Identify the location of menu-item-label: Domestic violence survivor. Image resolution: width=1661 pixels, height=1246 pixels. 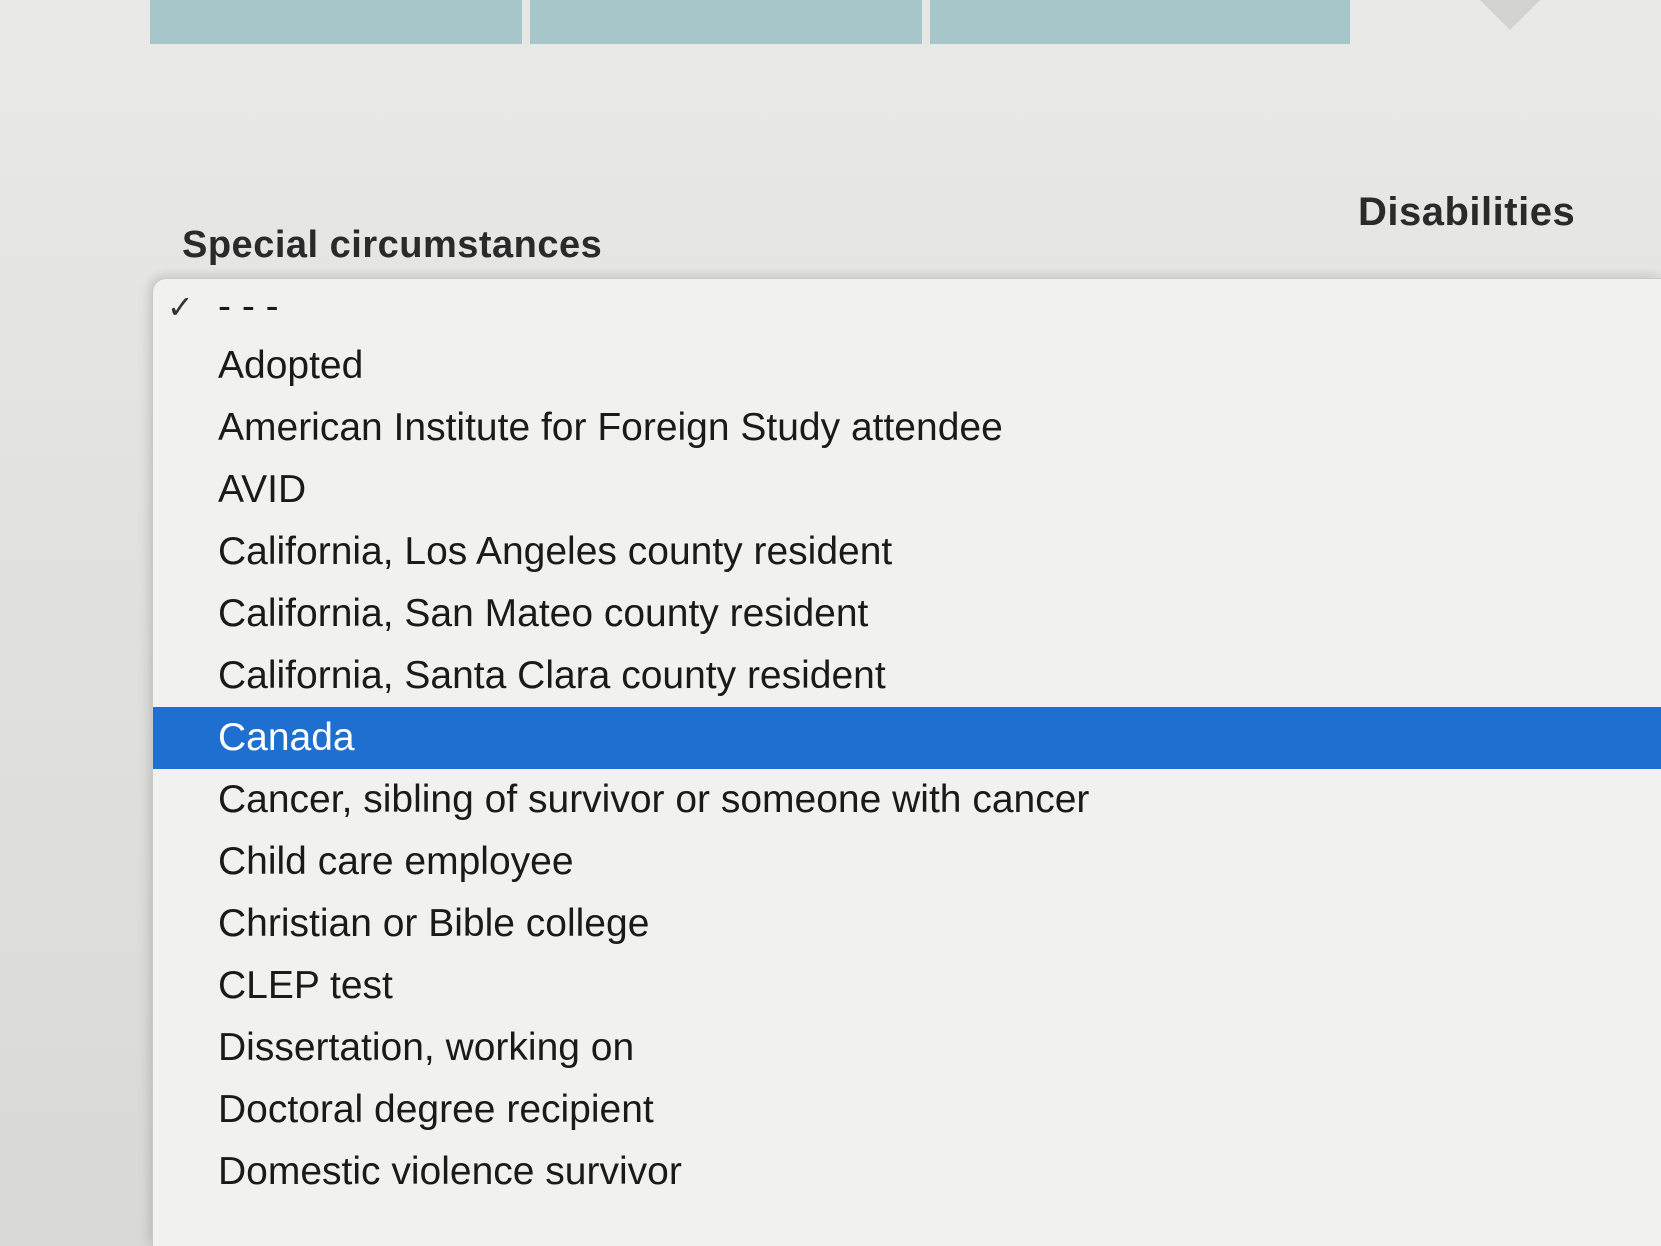
(450, 1171).